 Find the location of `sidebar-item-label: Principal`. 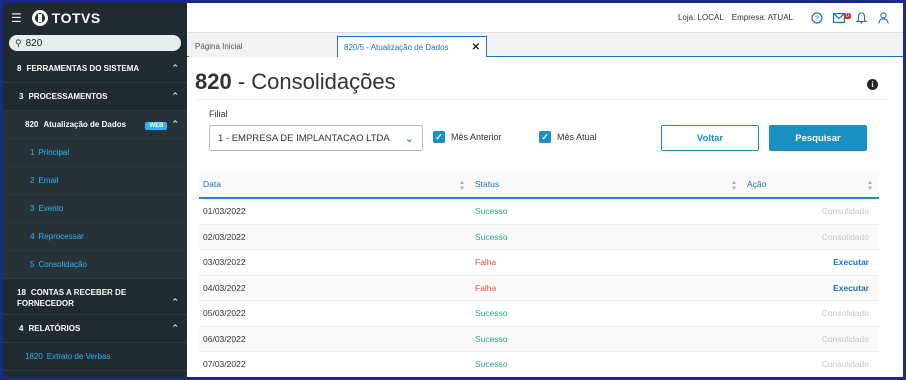

sidebar-item-label: Principal is located at coordinates (54, 152).